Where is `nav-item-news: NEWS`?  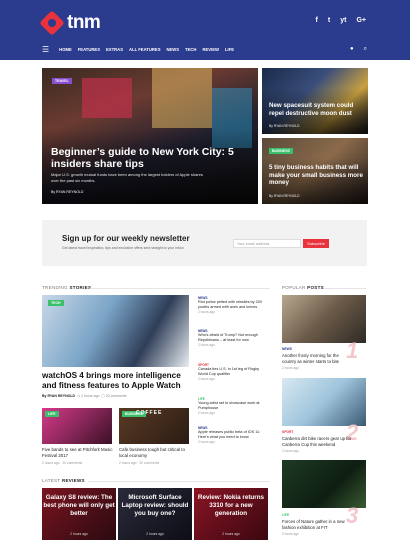 nav-item-news: NEWS is located at coordinates (172, 49).